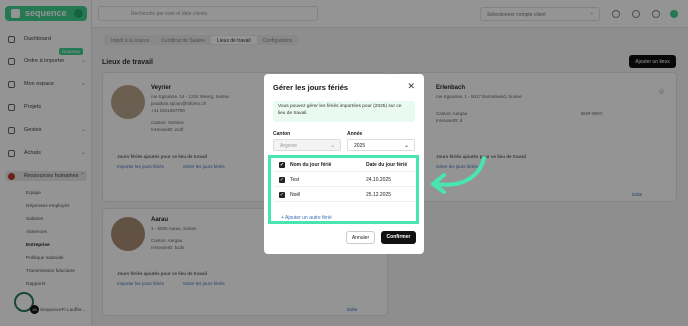 Image resolution: width=688 pixels, height=326 pixels. I want to click on table-row: ✓ Noël 25.12.2025, so click(344, 195).